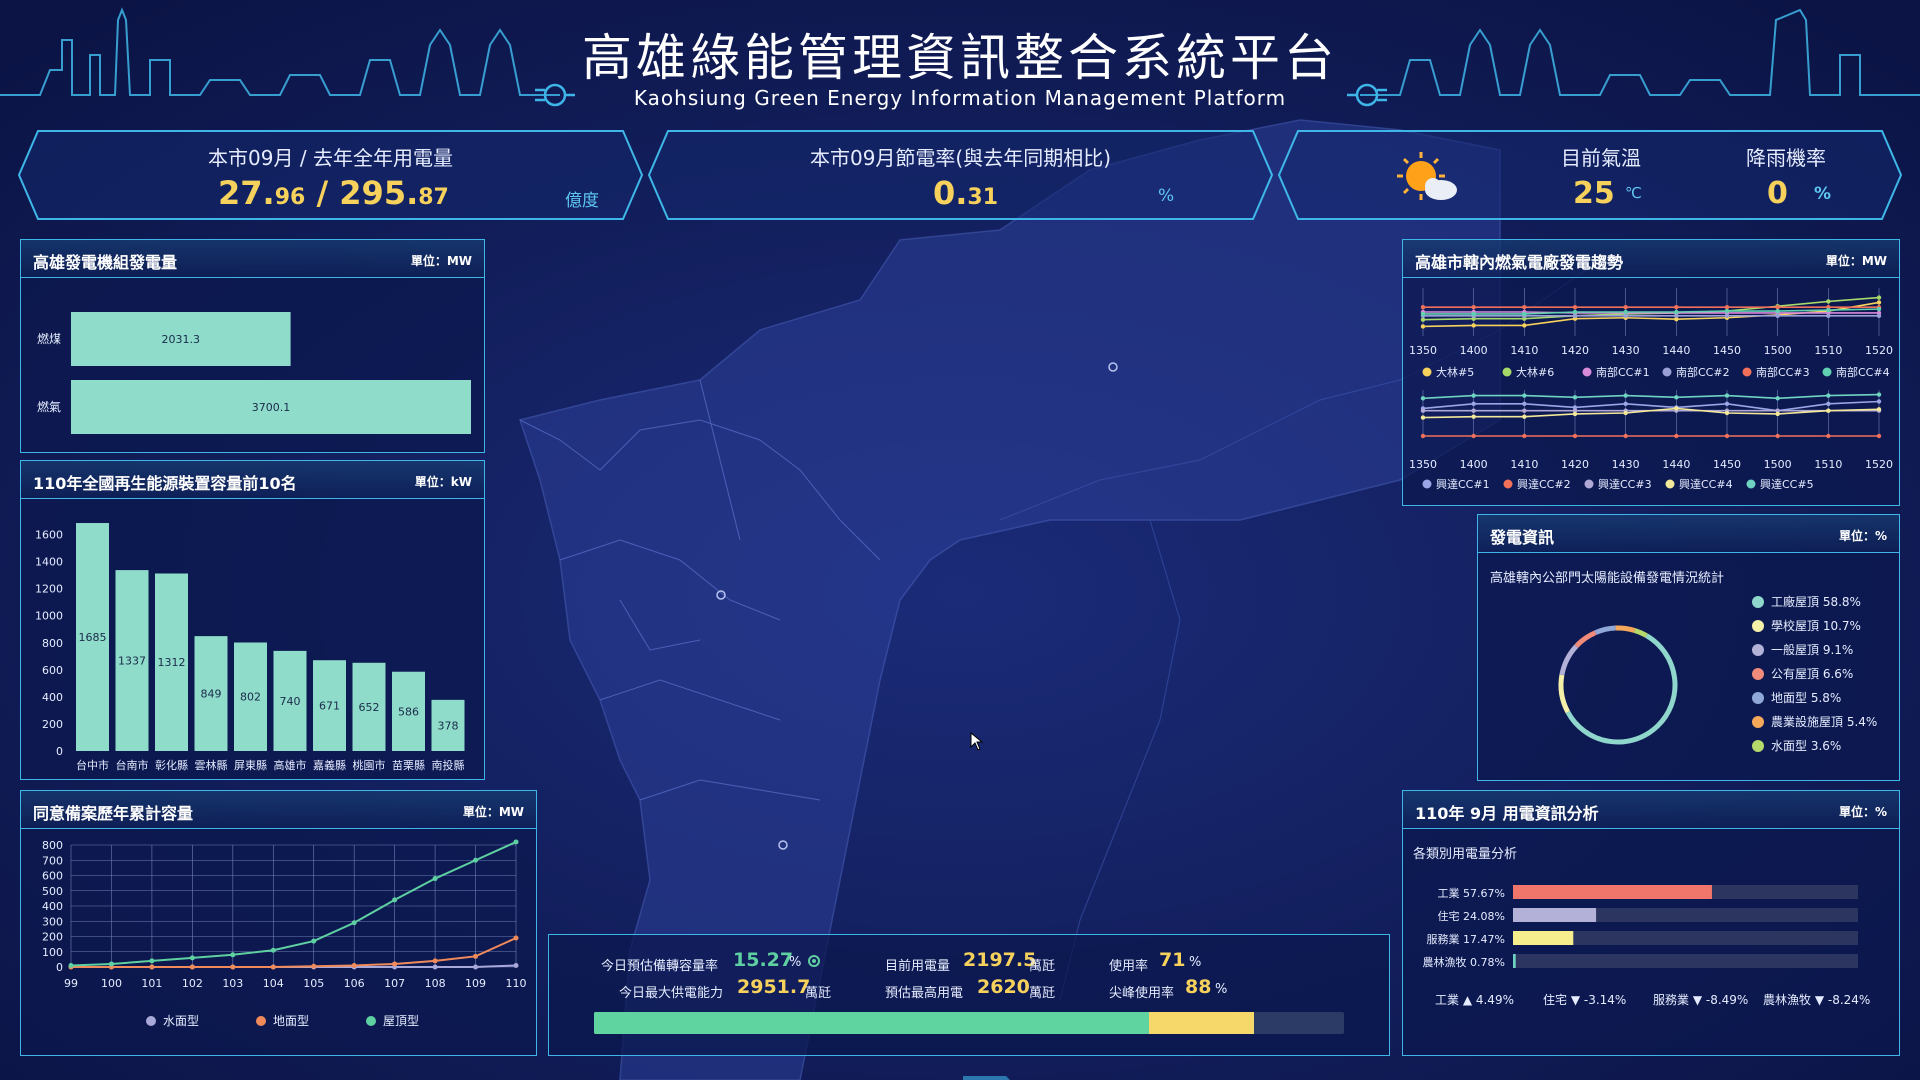 This screenshot has height=1080, width=1920. I want to click on max-supply-unit: 萬瓩, so click(818, 993).